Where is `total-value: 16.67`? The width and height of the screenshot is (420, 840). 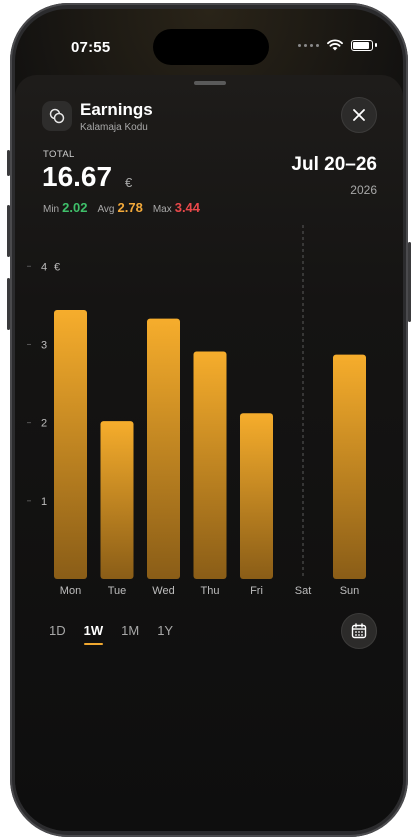 total-value: 16.67 is located at coordinates (77, 176).